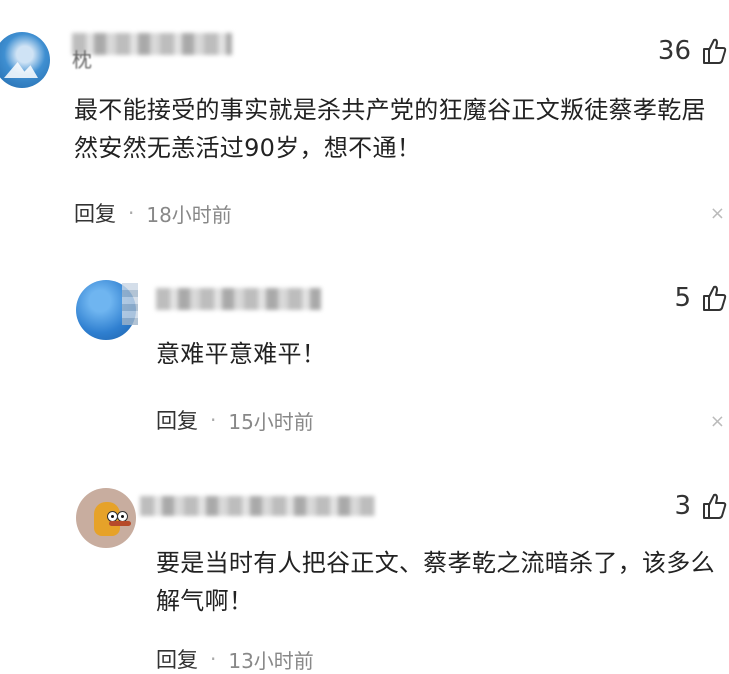 The image size is (729, 674). Describe the element at coordinates (189, 214) in the screenshot. I see `timestamp: 18小时前` at that location.